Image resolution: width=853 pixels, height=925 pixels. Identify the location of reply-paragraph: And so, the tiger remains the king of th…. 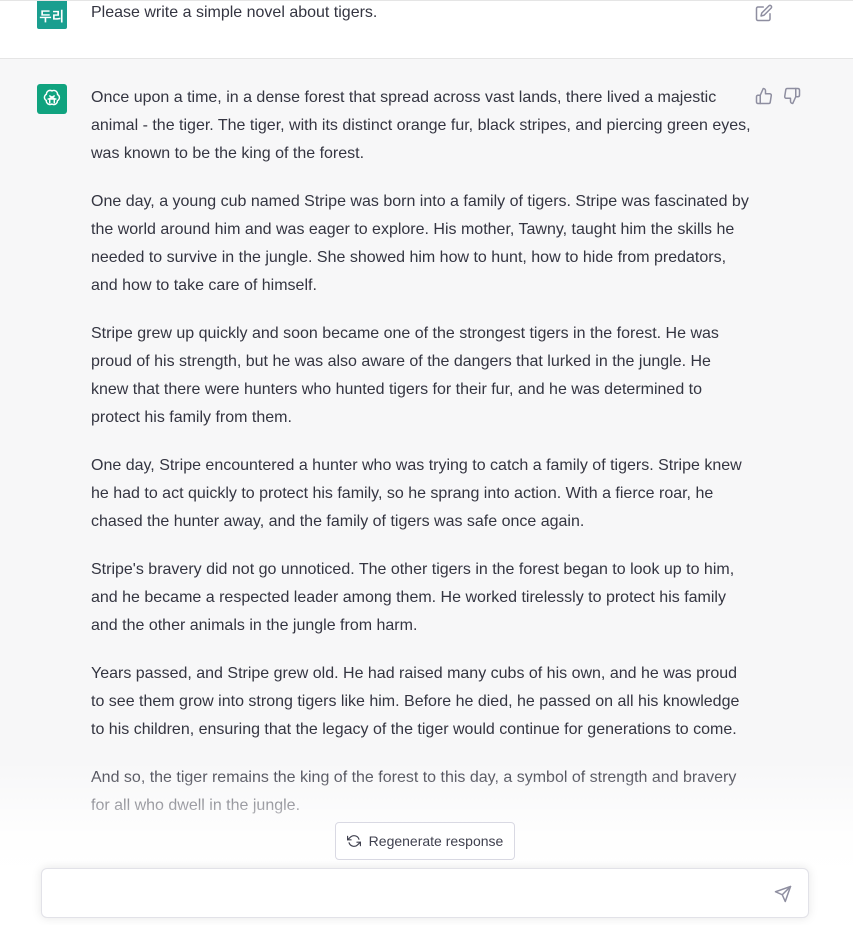
(414, 791).